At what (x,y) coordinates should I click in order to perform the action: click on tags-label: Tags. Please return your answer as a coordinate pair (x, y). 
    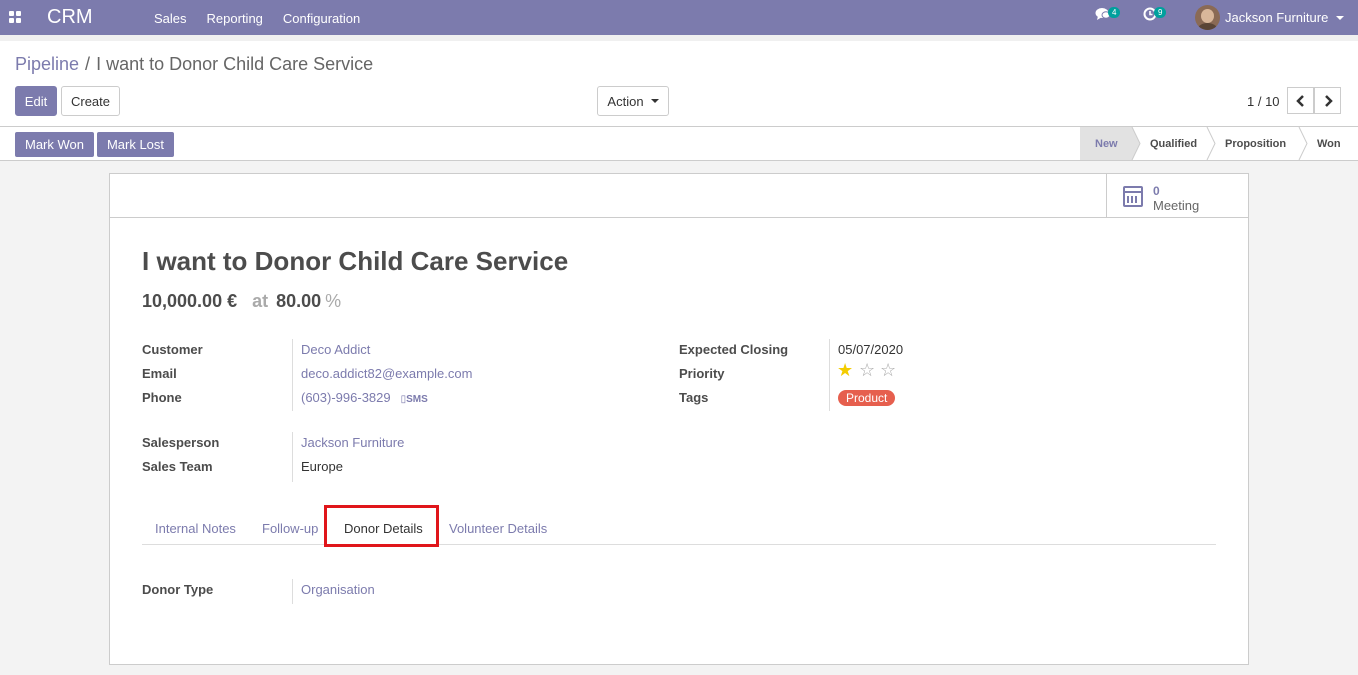
    Looking at the image, I should click on (694, 397).